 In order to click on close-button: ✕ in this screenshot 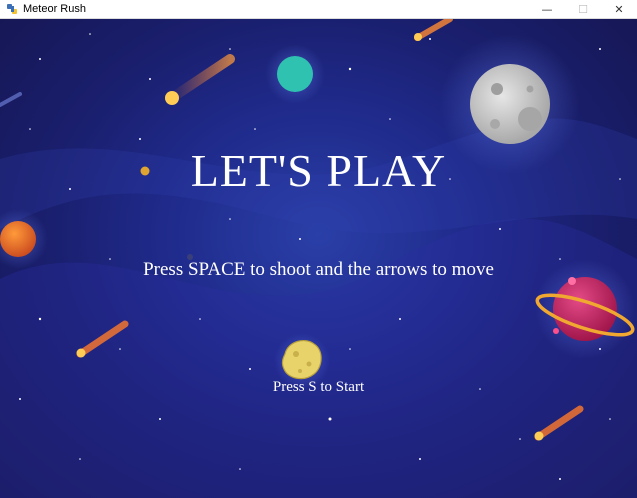, I will do `click(619, 9)`.